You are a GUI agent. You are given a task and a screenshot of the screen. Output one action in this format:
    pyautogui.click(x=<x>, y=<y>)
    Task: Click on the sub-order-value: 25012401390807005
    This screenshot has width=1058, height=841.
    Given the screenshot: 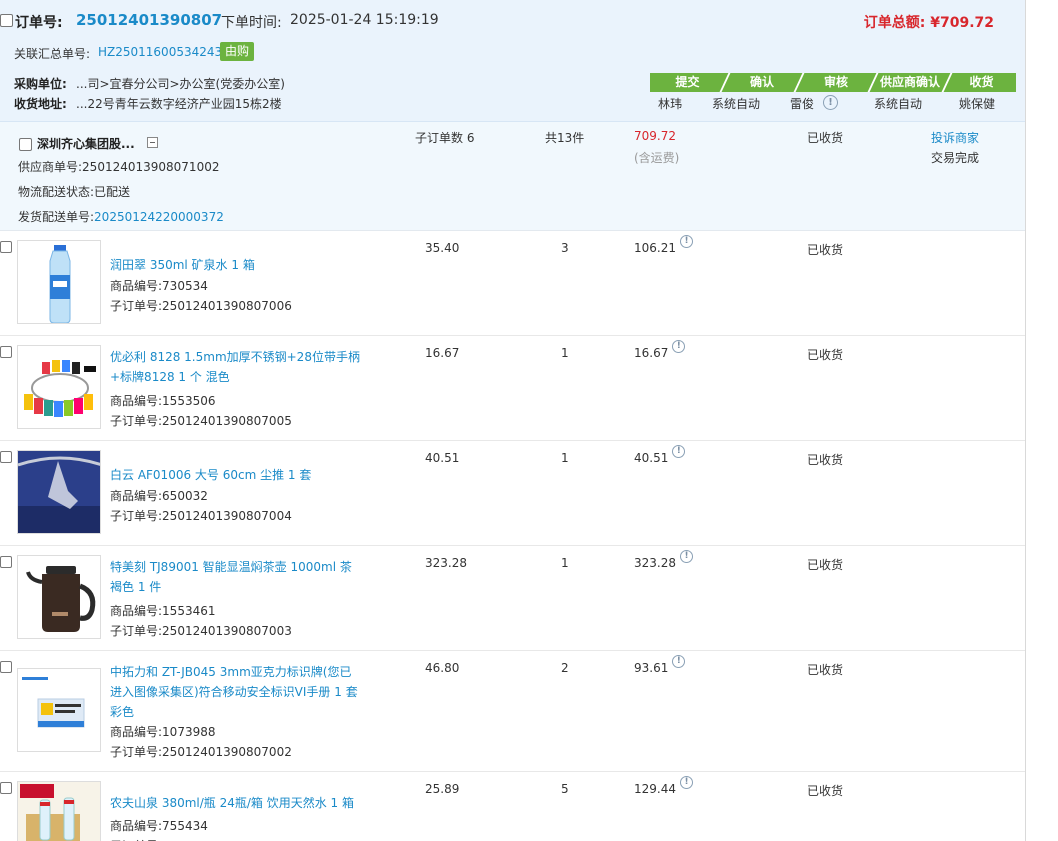 What is the action you would take?
    pyautogui.click(x=227, y=421)
    